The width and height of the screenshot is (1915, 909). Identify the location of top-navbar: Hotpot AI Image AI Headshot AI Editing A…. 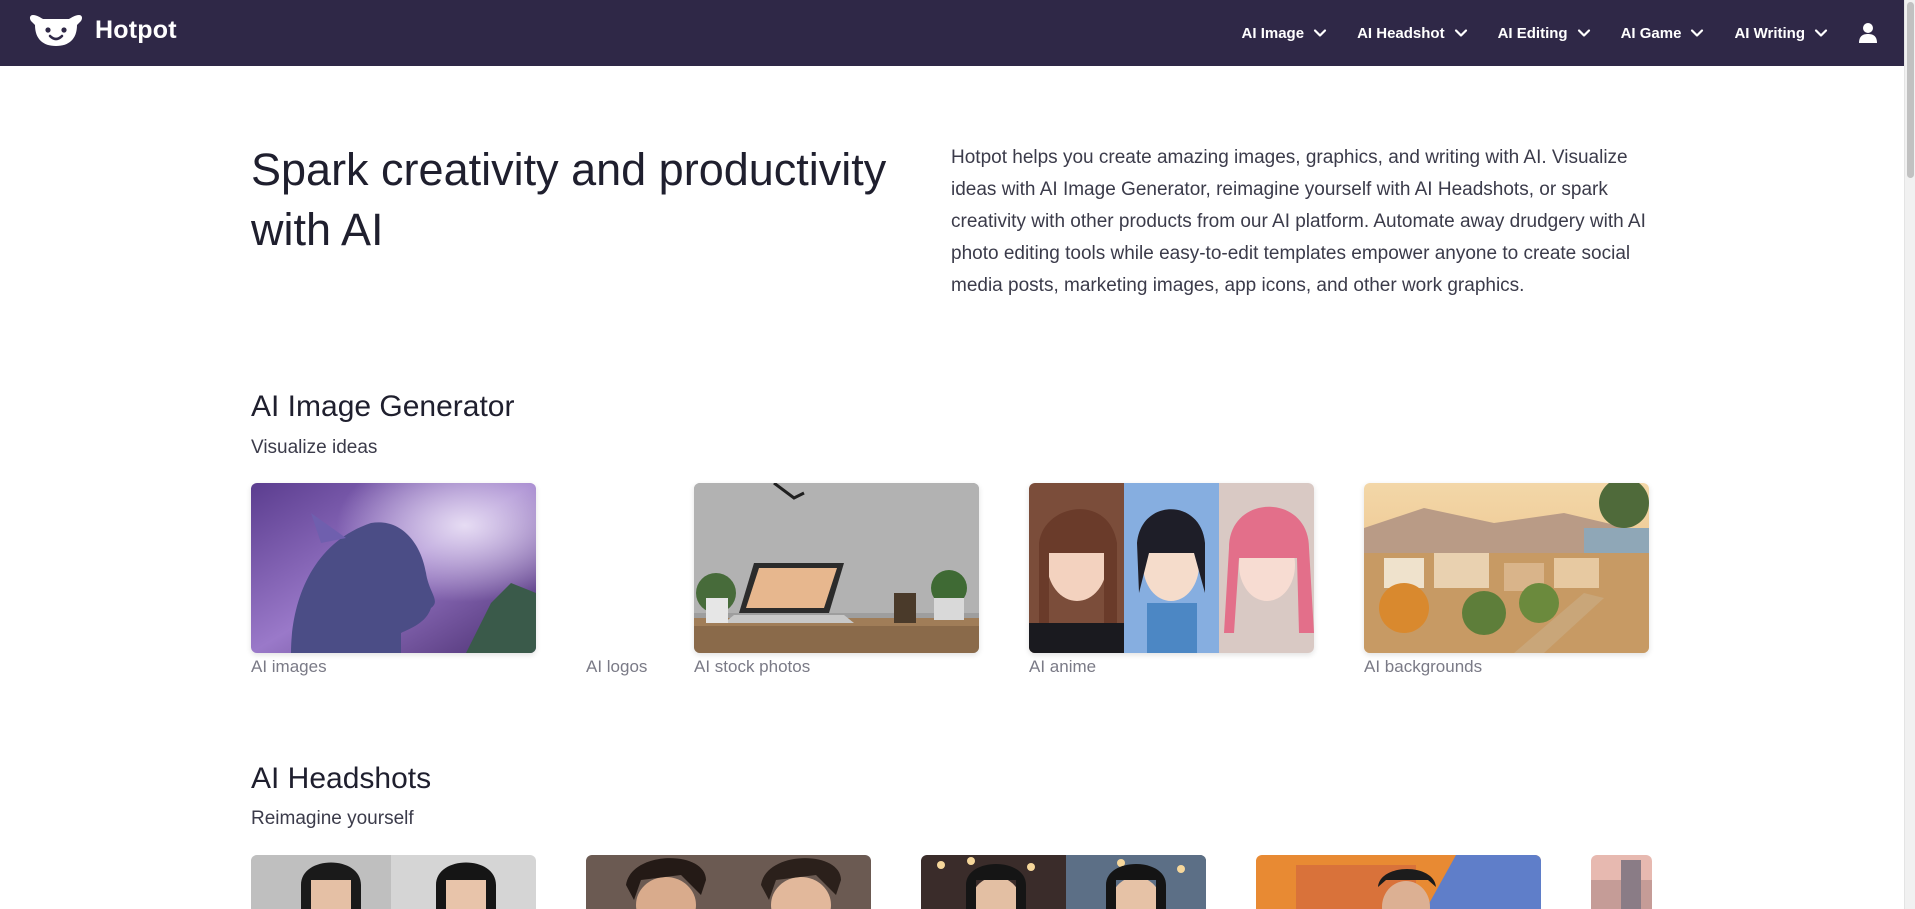
(952, 33).